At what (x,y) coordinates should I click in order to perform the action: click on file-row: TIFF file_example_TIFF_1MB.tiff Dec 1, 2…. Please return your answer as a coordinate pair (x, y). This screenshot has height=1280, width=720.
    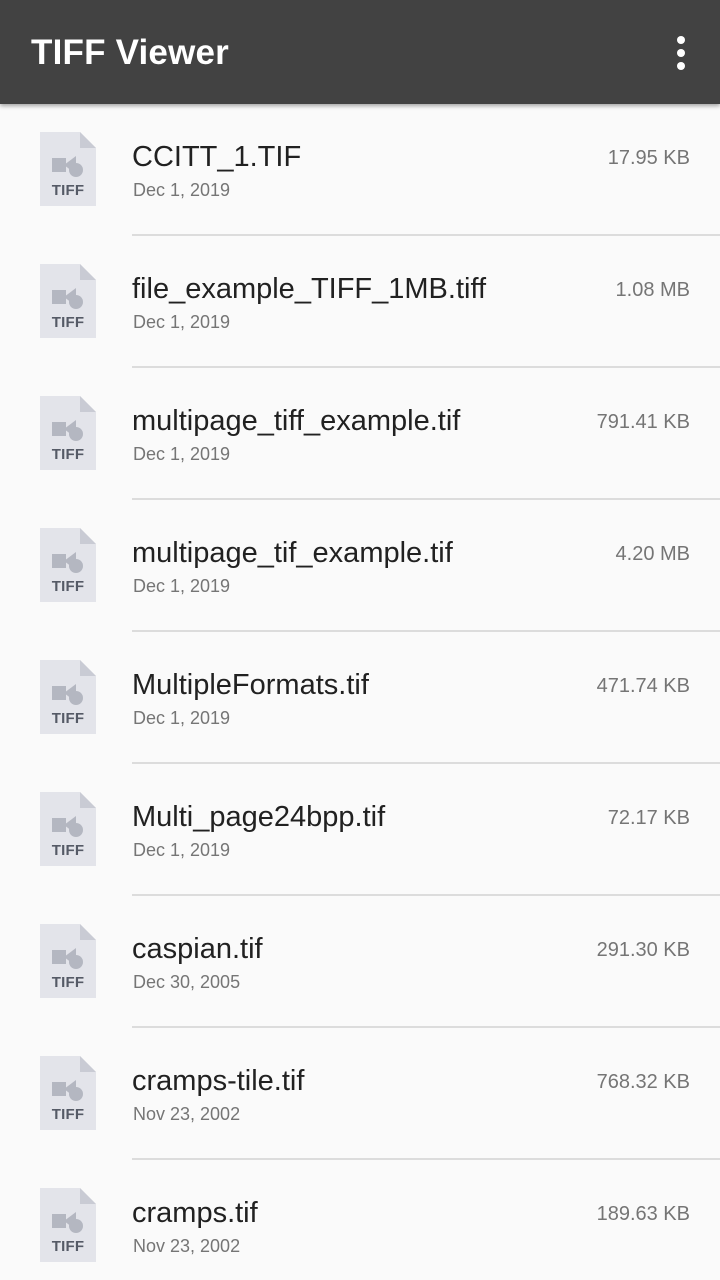
    Looking at the image, I should click on (360, 302).